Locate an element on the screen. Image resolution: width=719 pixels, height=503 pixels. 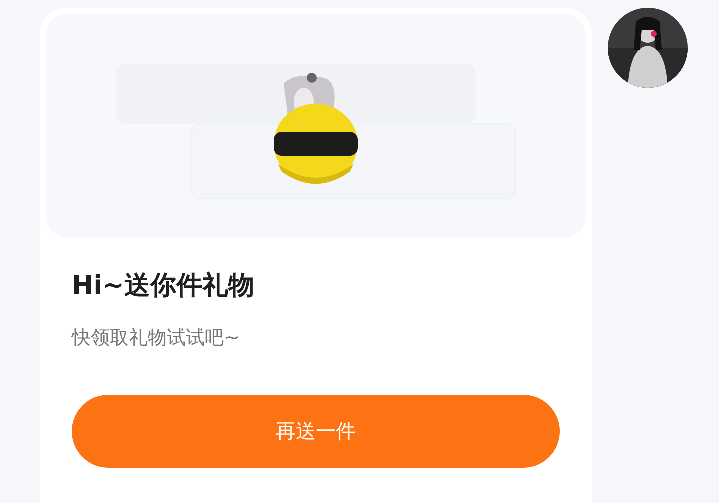
send-again-button: 再送一件 is located at coordinates (316, 431).